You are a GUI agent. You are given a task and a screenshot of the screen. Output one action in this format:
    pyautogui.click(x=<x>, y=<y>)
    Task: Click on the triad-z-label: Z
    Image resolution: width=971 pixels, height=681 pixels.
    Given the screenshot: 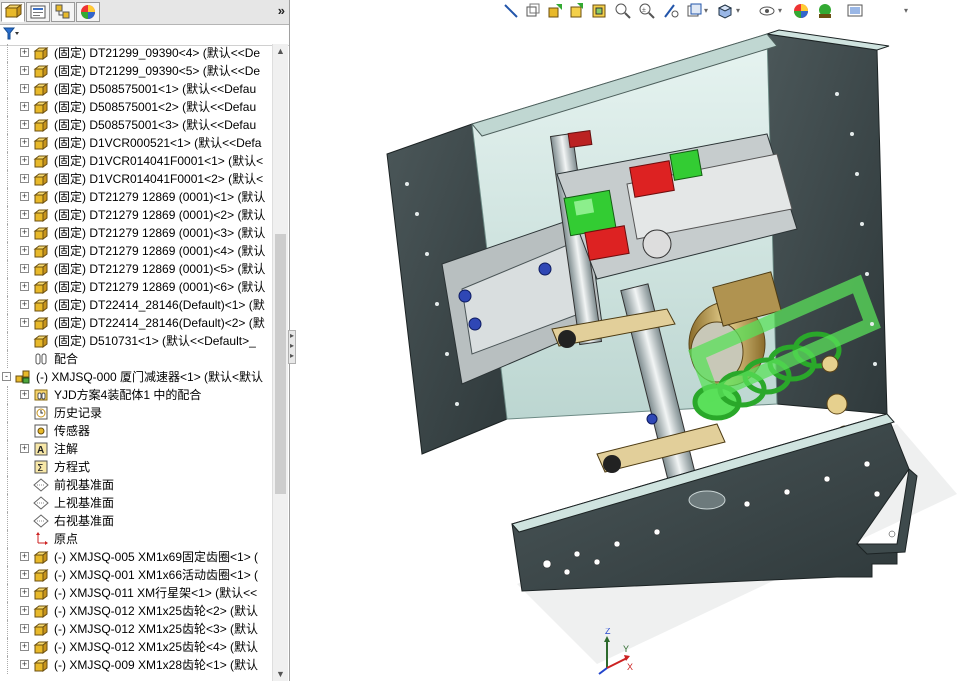 What is the action you would take?
    pyautogui.click(x=608, y=632)
    